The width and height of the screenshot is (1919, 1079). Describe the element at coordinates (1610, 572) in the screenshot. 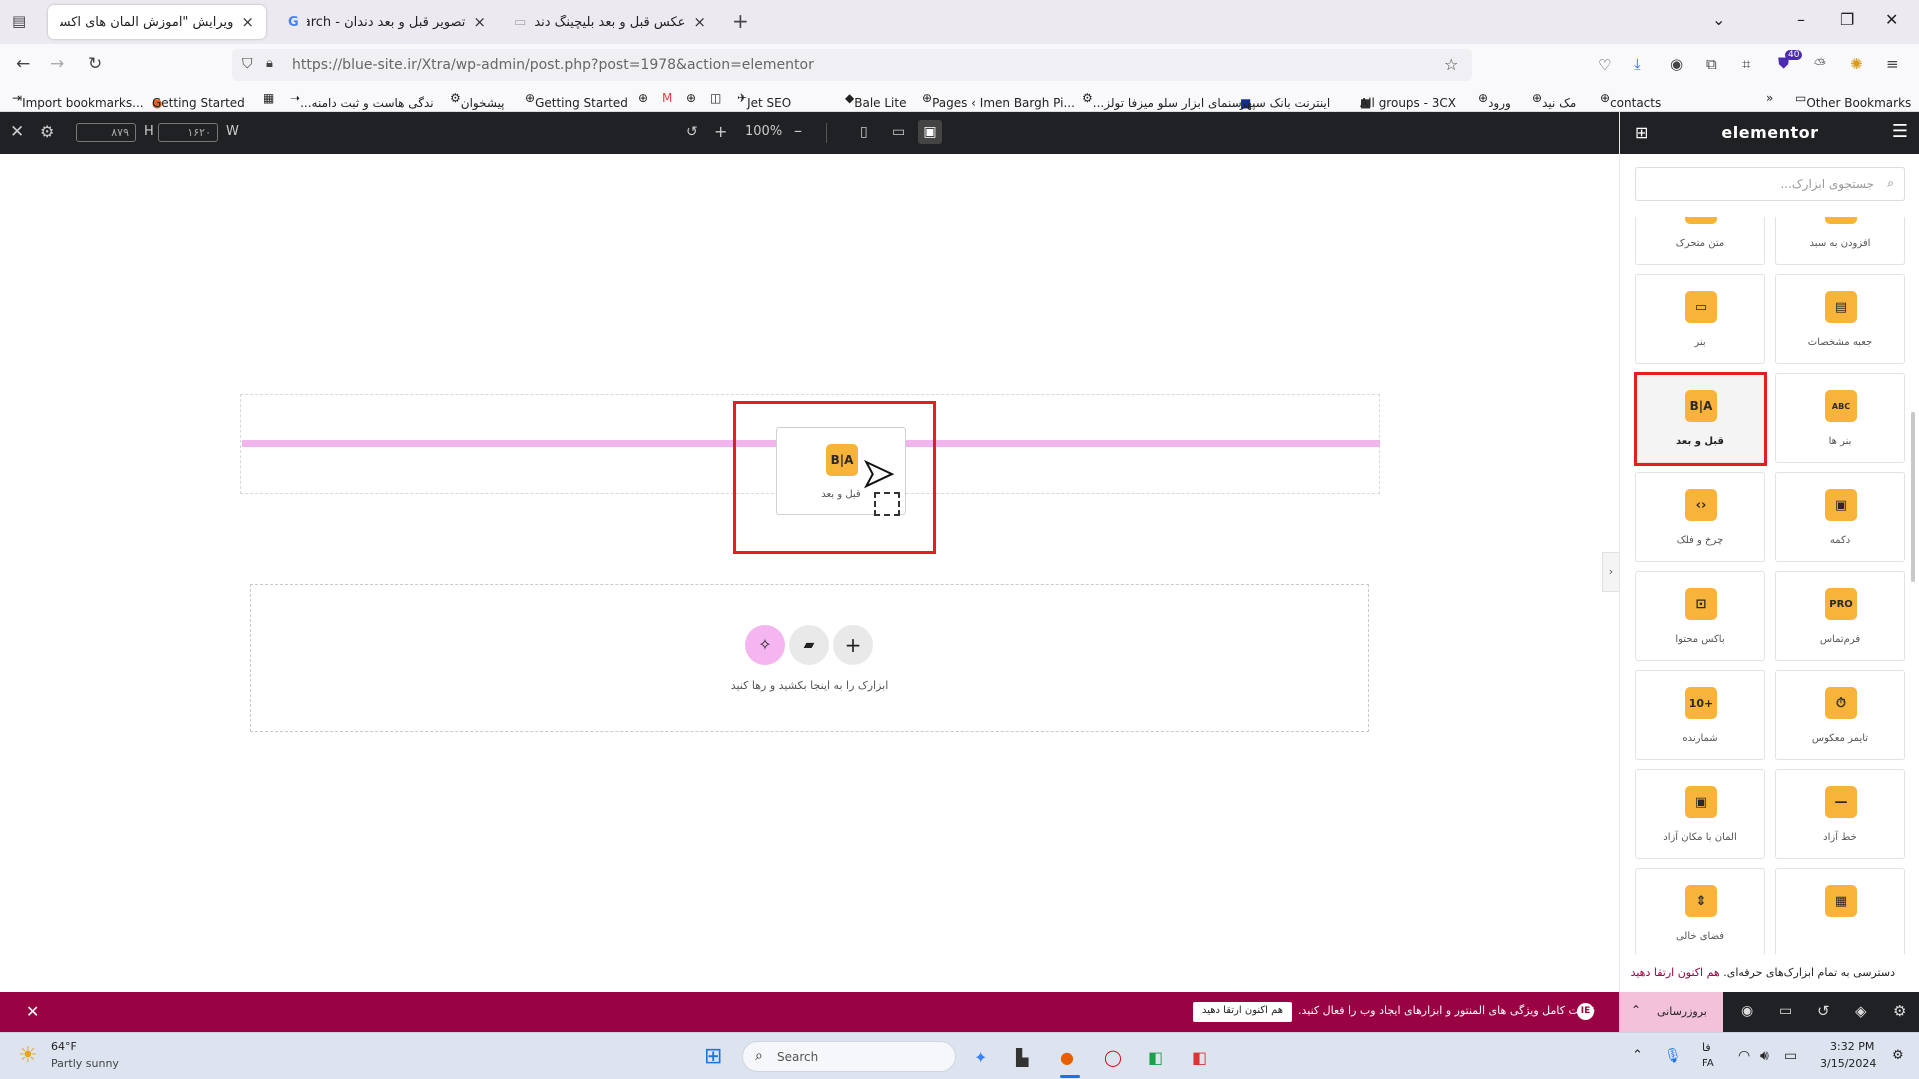

I see `panel-toggle-button: ›` at that location.